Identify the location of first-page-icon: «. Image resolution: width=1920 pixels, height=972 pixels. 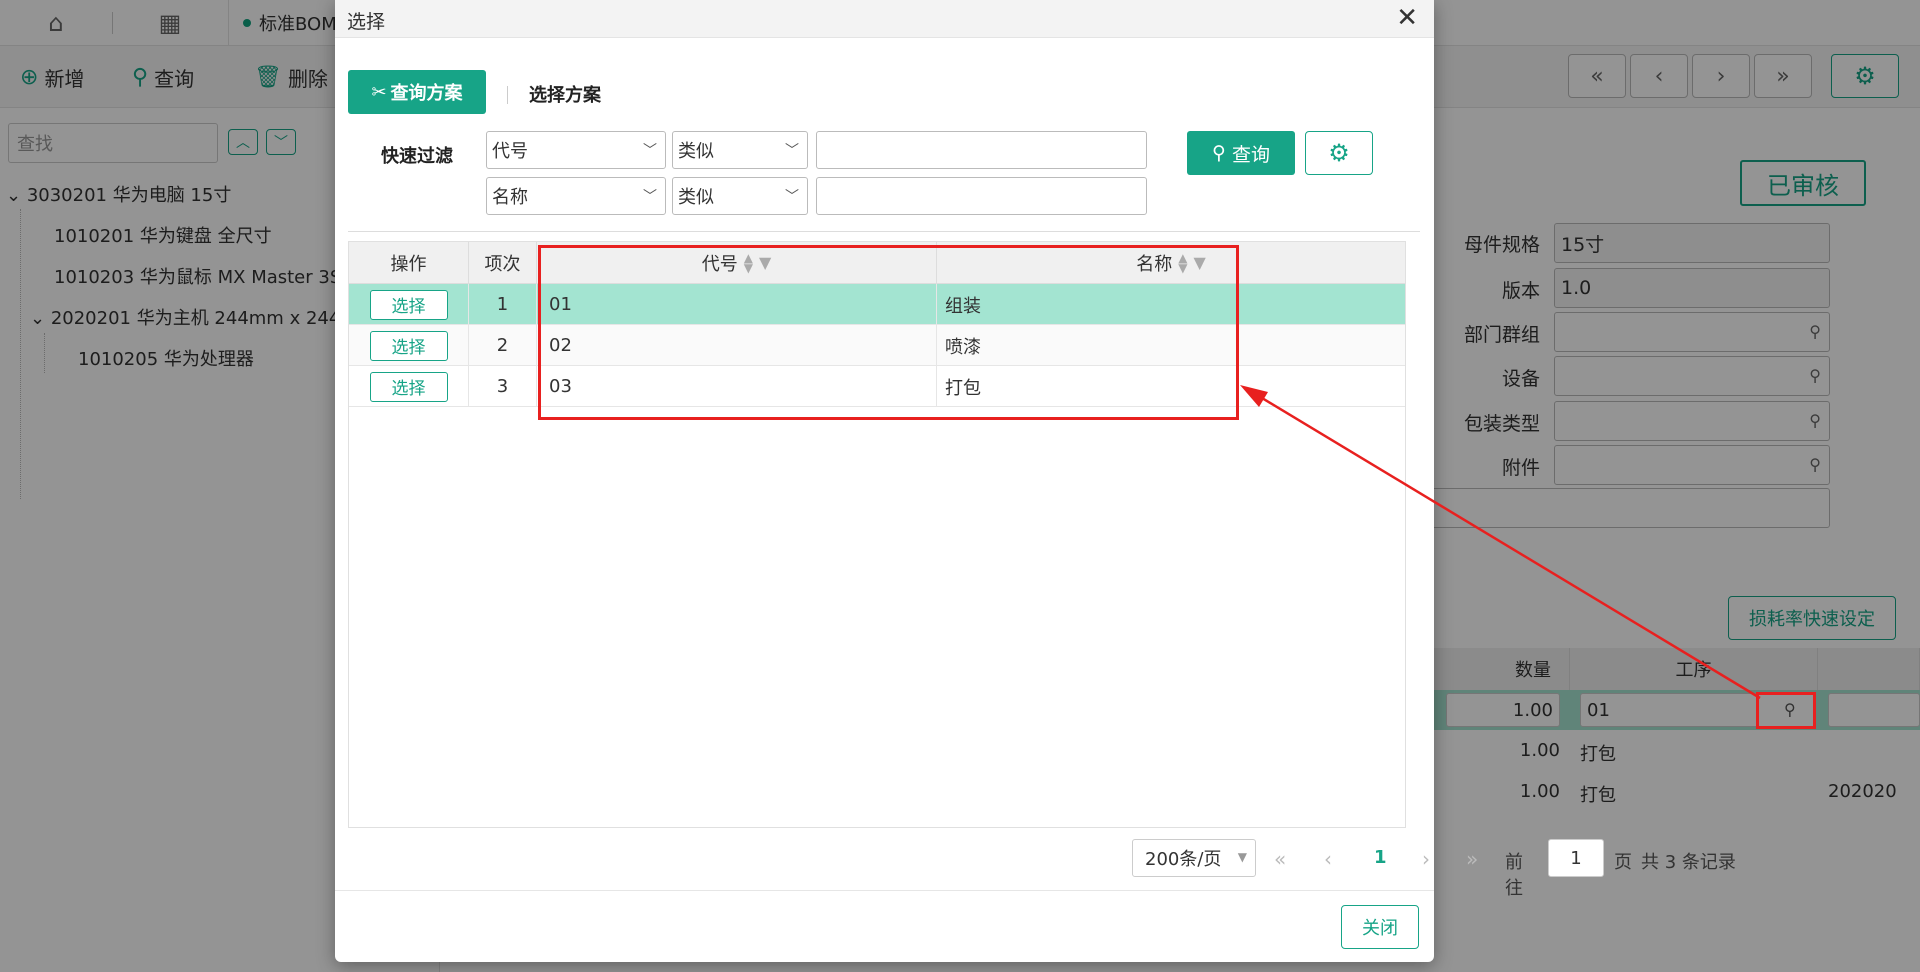
(1280, 859).